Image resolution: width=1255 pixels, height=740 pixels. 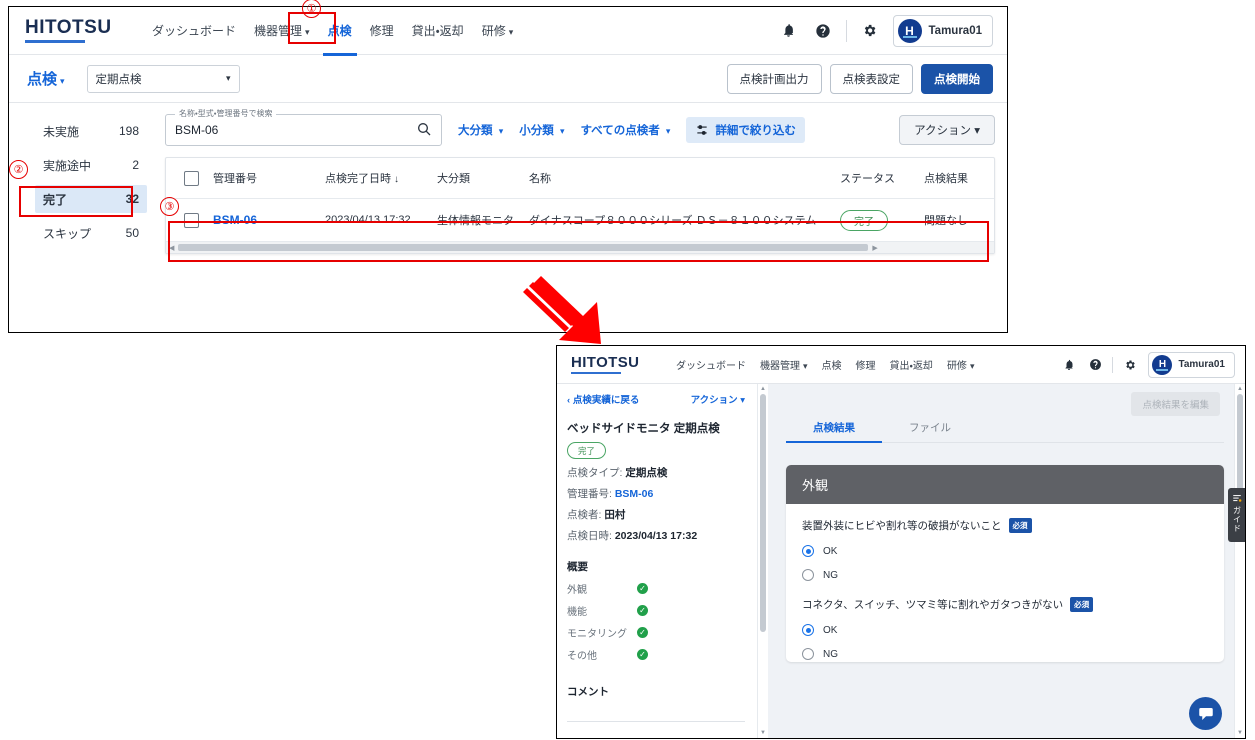 I want to click on tab-files: ファイル, so click(x=930, y=429).